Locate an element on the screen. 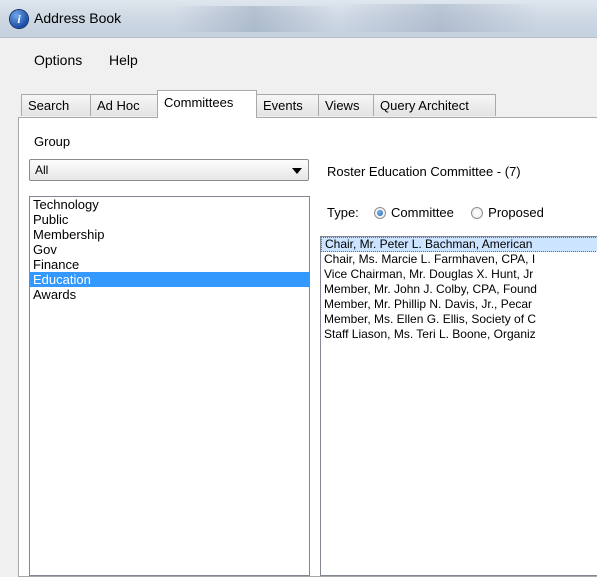 The height and width of the screenshot is (577, 597). type-row: Type: Committee Proposed is located at coordinates (435, 212).